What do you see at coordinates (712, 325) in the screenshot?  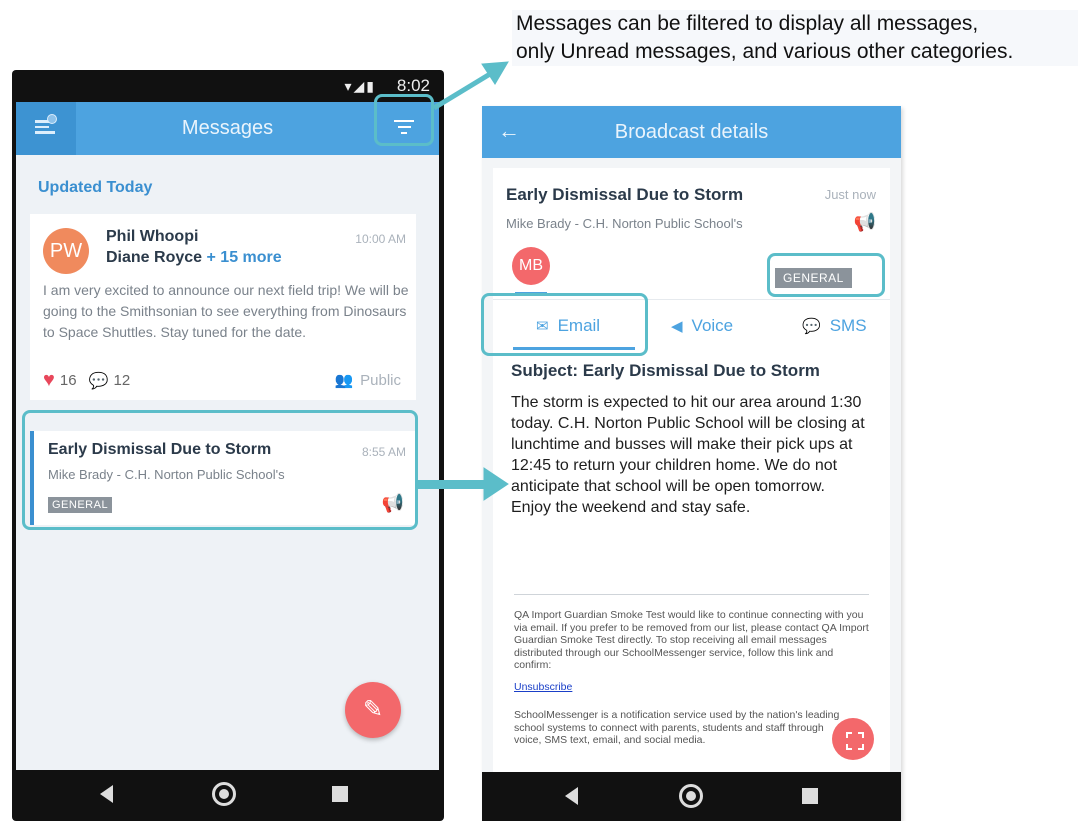 I see `tab-voice-label: Voice` at bounding box center [712, 325].